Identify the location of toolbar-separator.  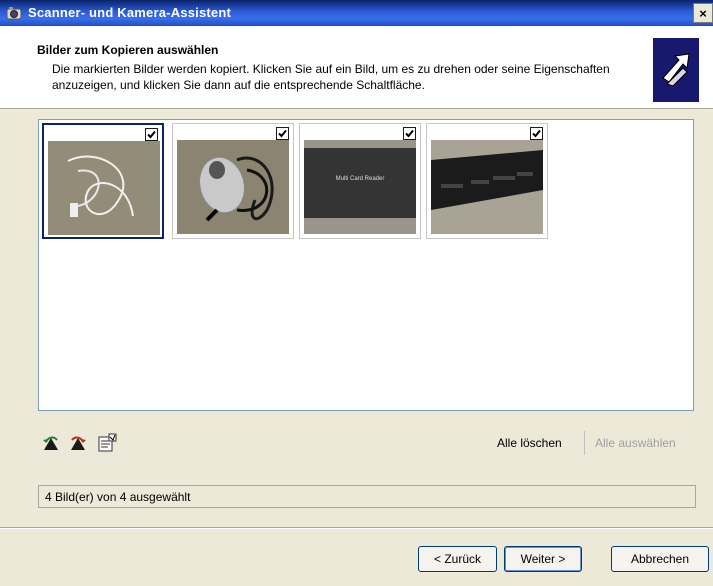
(584, 443).